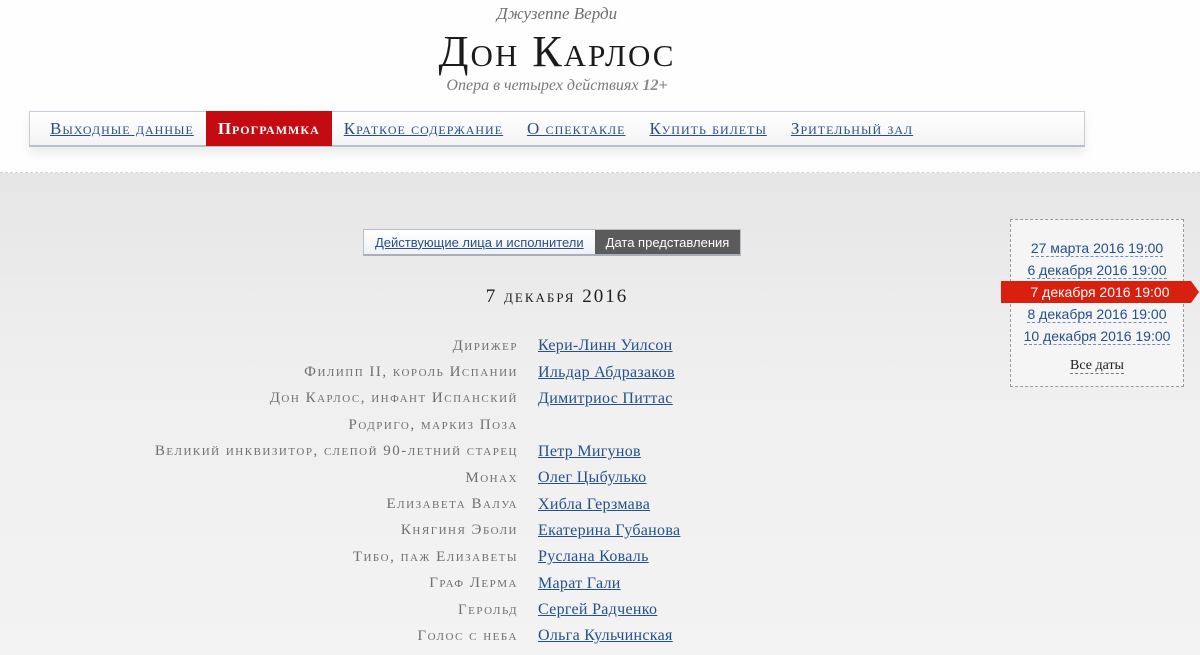  I want to click on cast-row: Елизавета Валуа Хибла Герзмава, so click(500, 504).